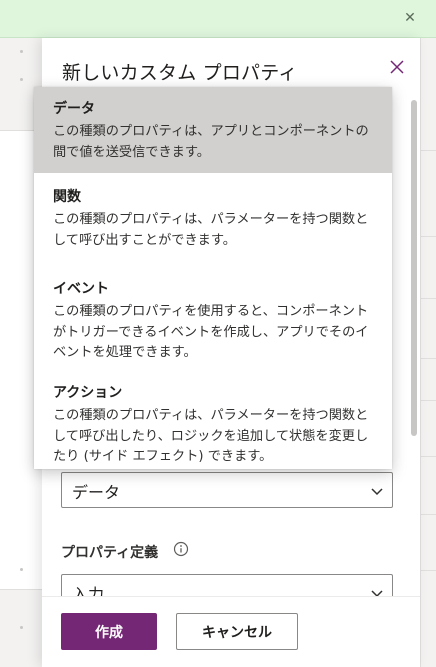 This screenshot has height=667, width=436. I want to click on data-type-select: データ, so click(227, 490).